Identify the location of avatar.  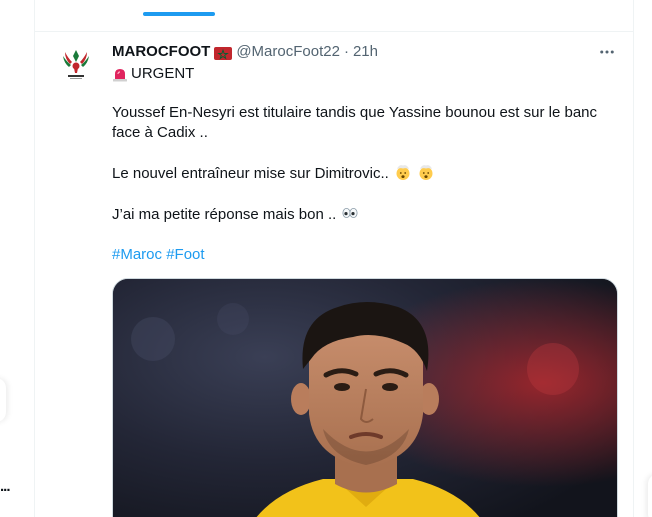
(76, 63).